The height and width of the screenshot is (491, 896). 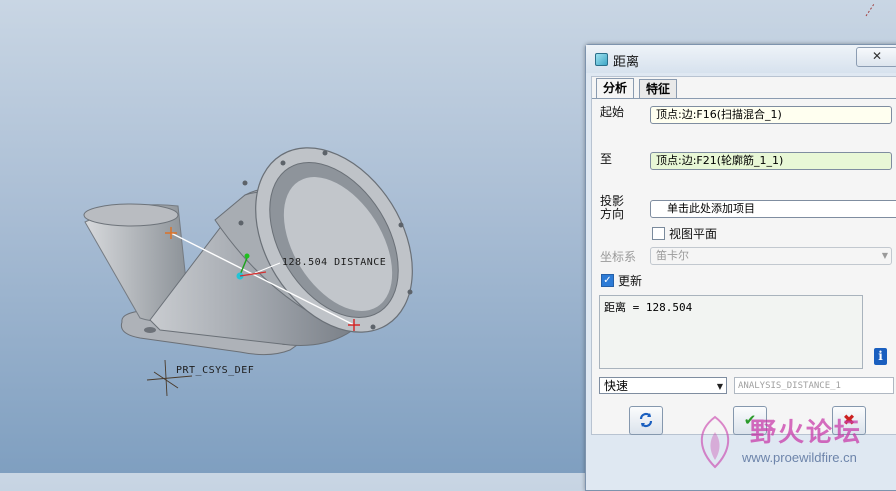 What do you see at coordinates (814, 385) in the screenshot?
I see `feature-name-input: ANALYSIS_DISTANCE_1` at bounding box center [814, 385].